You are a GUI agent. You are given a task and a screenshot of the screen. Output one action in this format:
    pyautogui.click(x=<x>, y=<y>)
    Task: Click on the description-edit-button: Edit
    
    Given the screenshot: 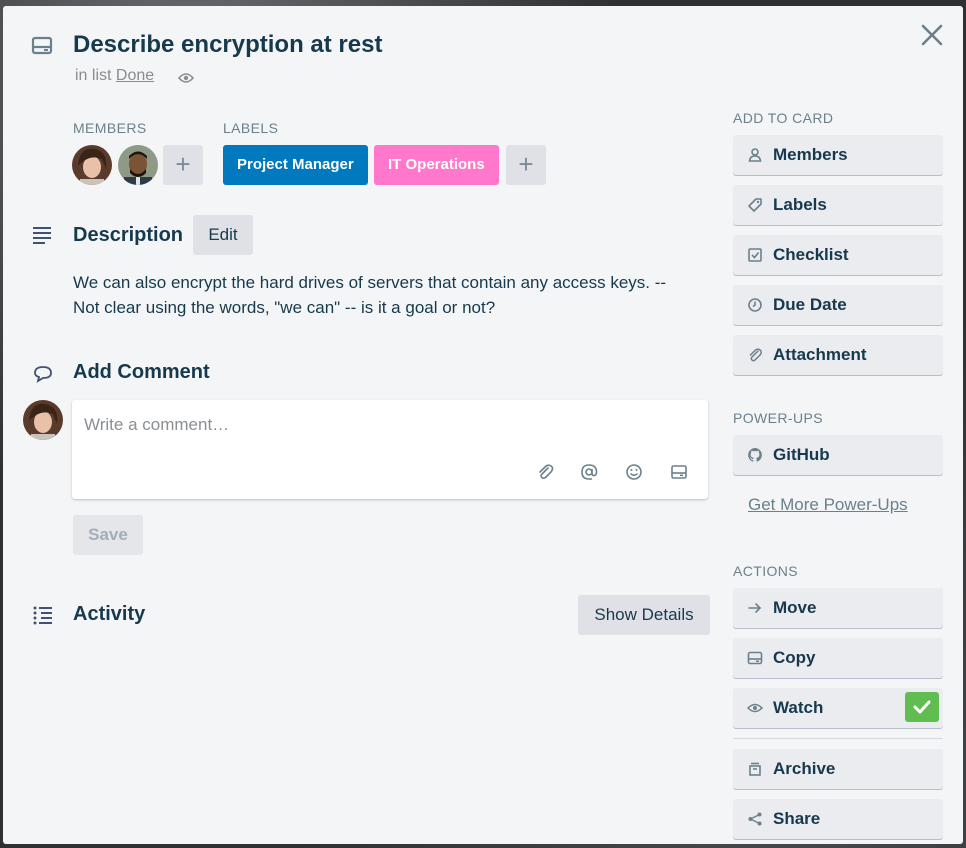 What is the action you would take?
    pyautogui.click(x=223, y=235)
    